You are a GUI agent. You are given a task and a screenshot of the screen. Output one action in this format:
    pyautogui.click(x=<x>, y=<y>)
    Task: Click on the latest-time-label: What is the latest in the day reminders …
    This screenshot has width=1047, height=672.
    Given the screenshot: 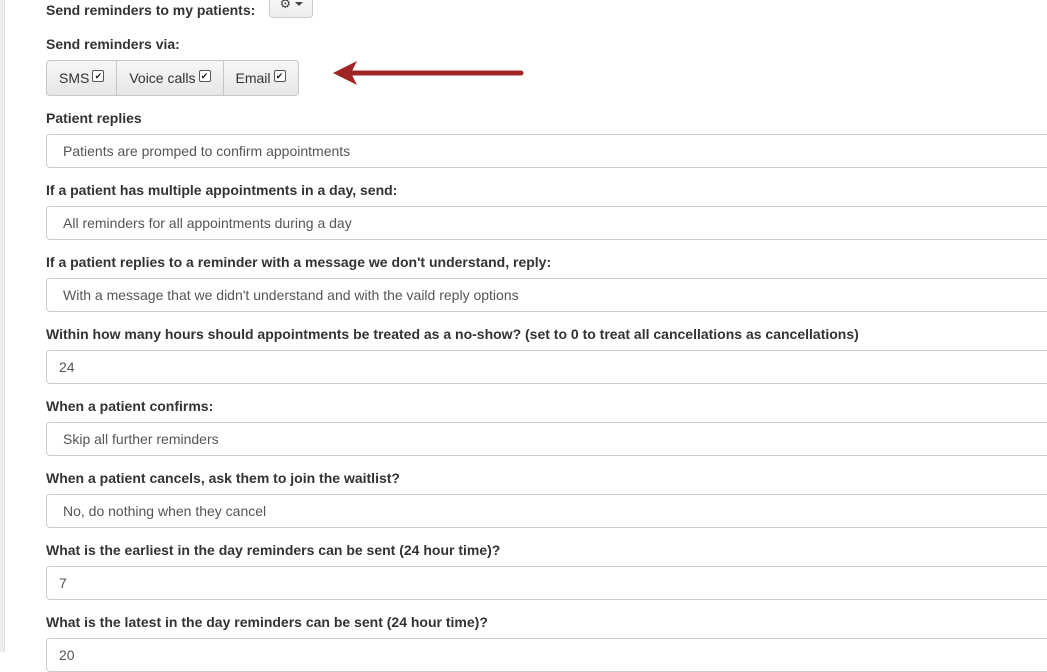 What is the action you would take?
    pyautogui.click(x=267, y=622)
    